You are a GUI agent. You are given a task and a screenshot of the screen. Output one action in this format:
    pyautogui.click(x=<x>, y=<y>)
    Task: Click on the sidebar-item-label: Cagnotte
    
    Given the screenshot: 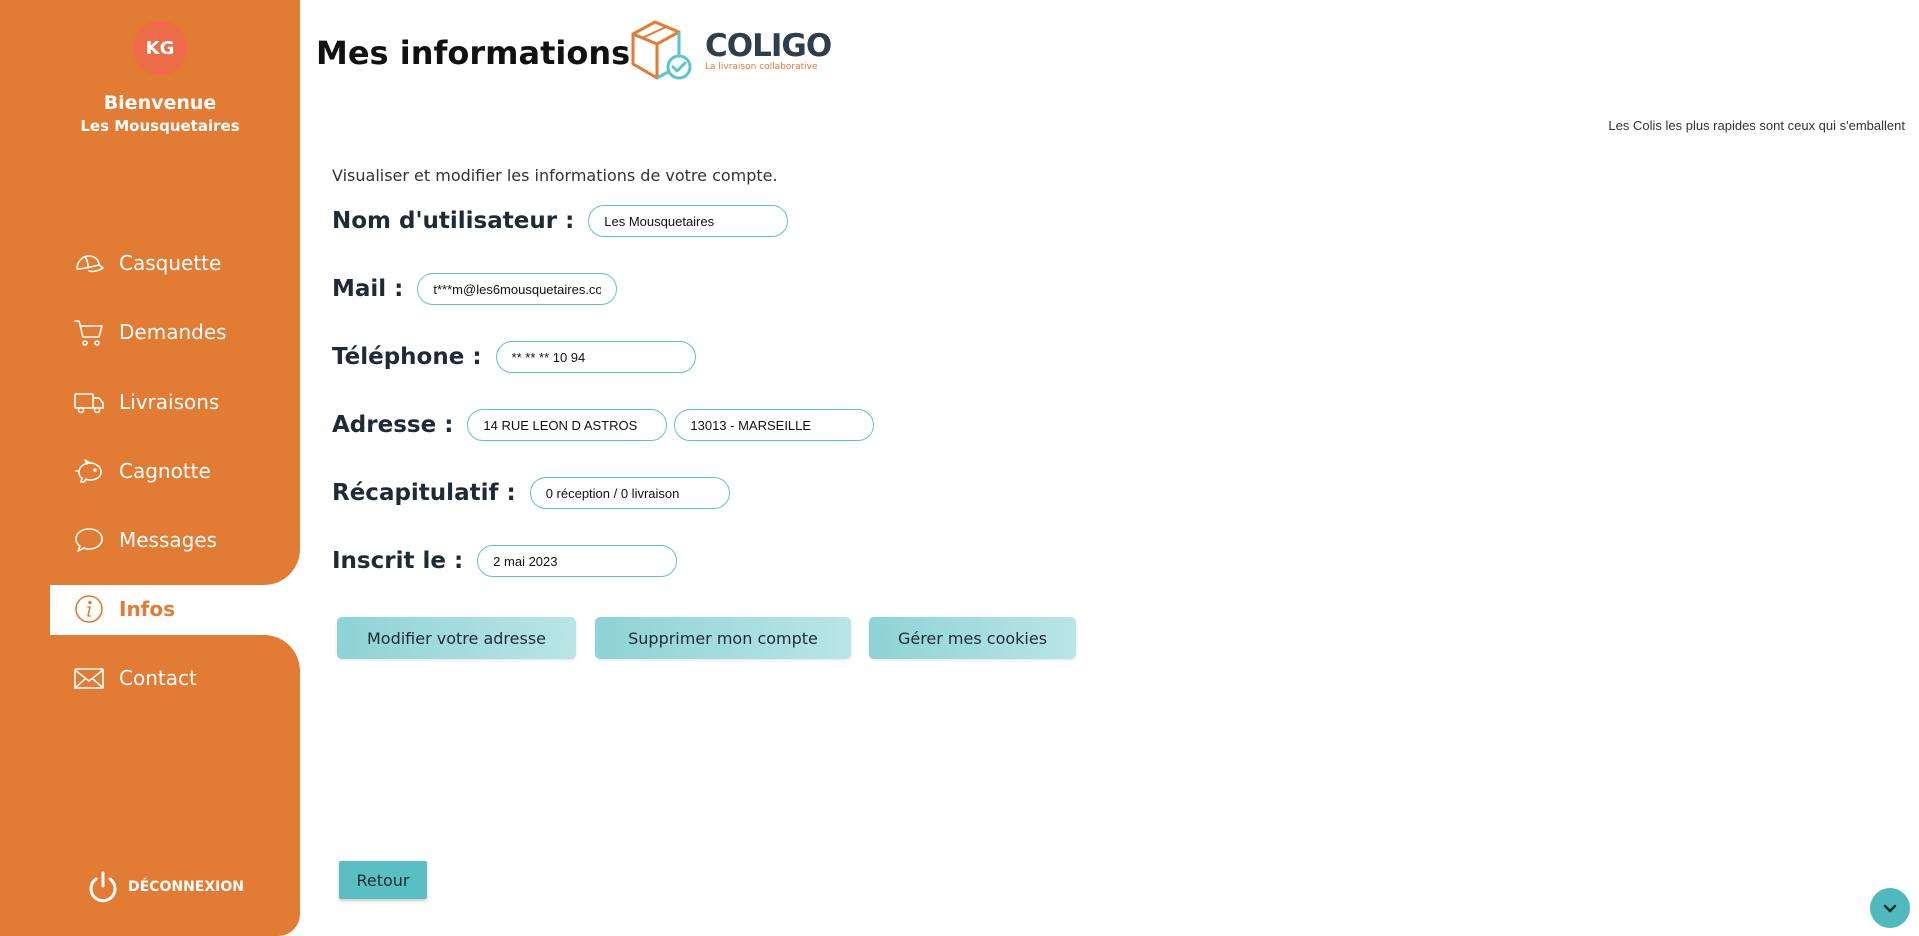 What is the action you would take?
    pyautogui.click(x=165, y=471)
    